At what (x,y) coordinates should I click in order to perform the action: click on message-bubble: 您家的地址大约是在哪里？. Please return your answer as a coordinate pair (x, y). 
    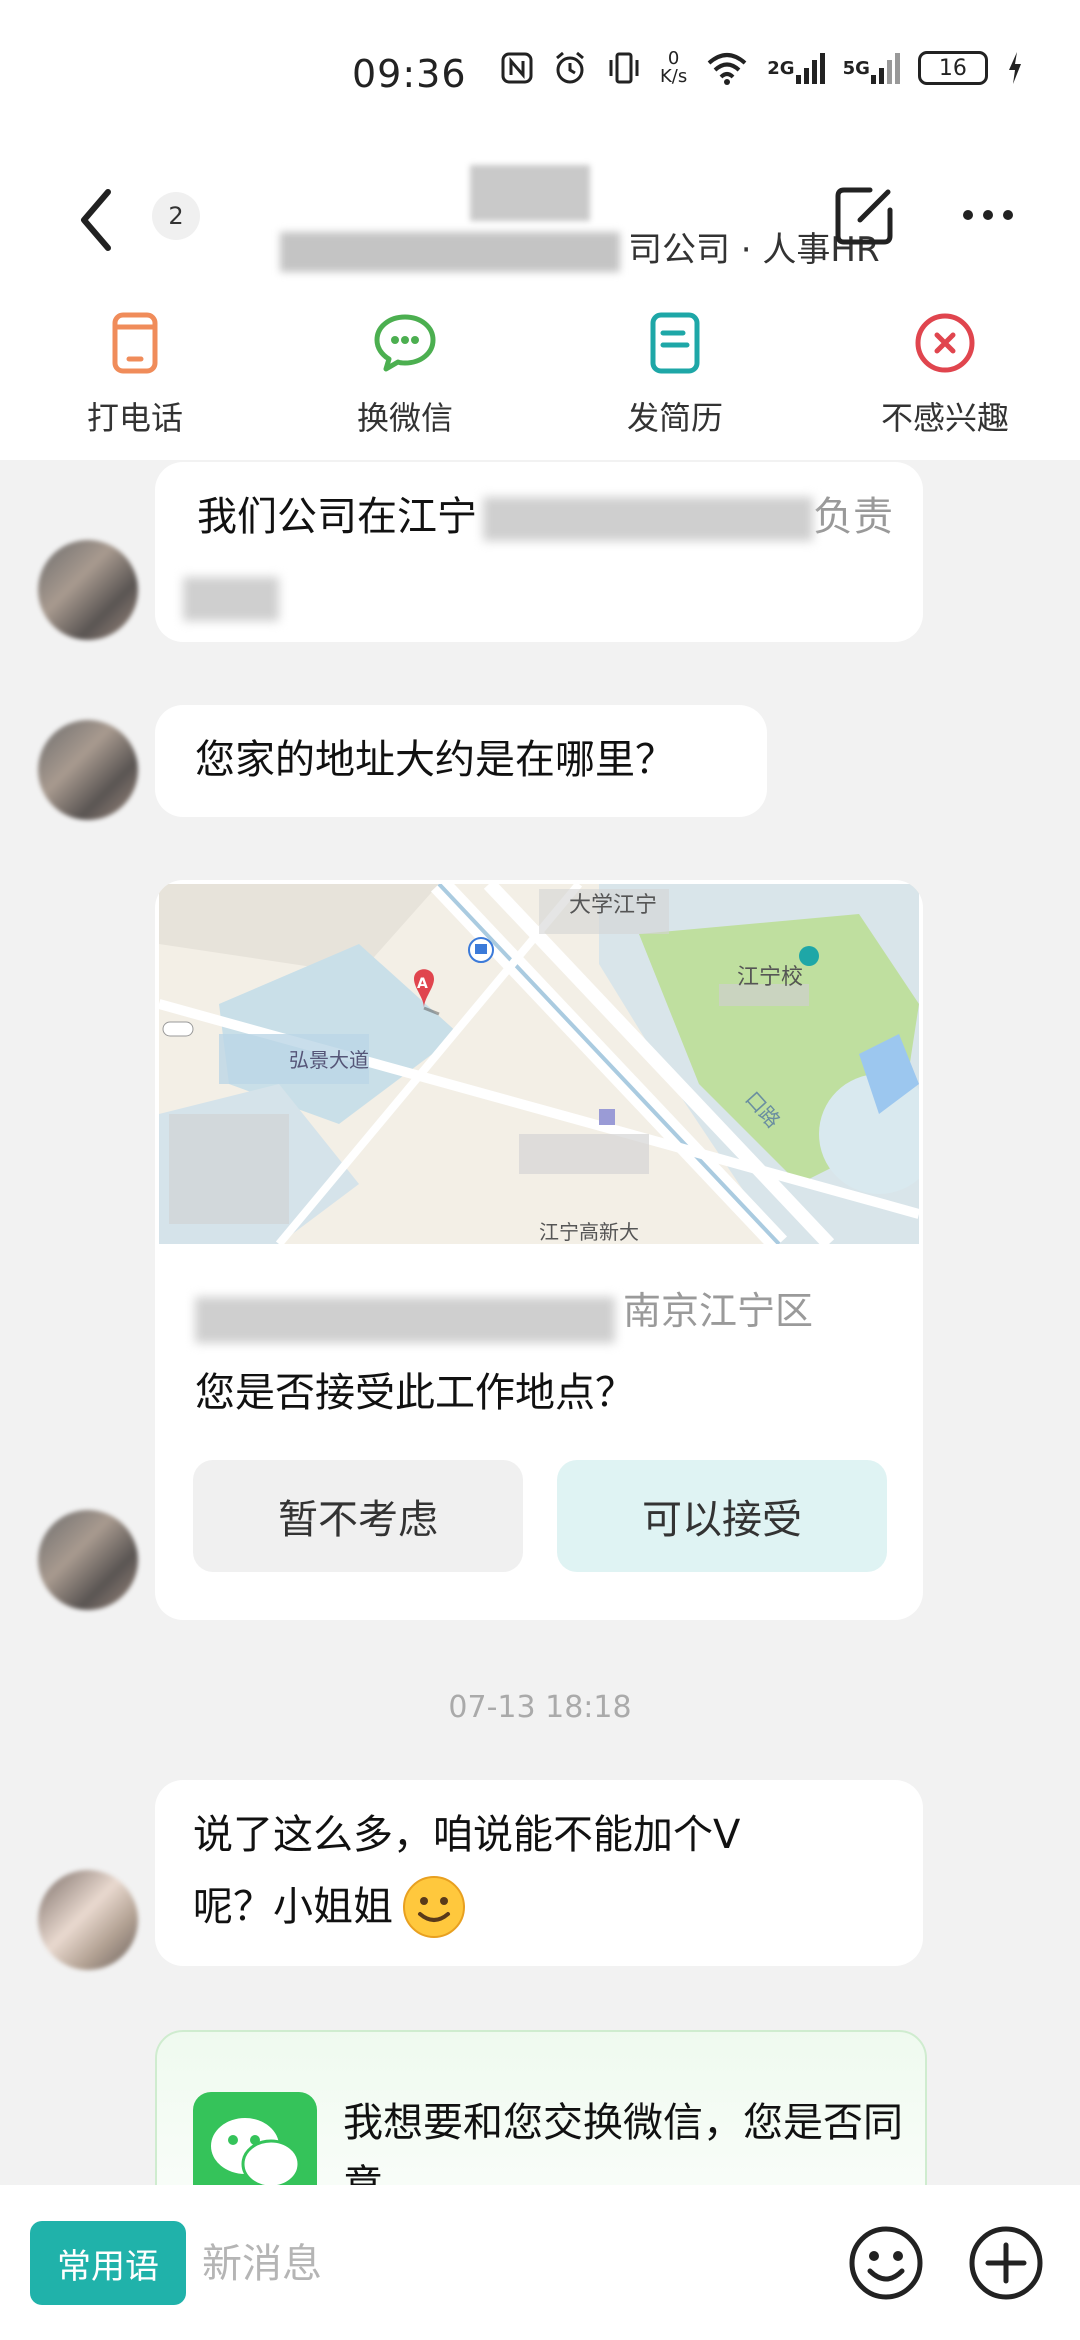
    Looking at the image, I should click on (461, 761).